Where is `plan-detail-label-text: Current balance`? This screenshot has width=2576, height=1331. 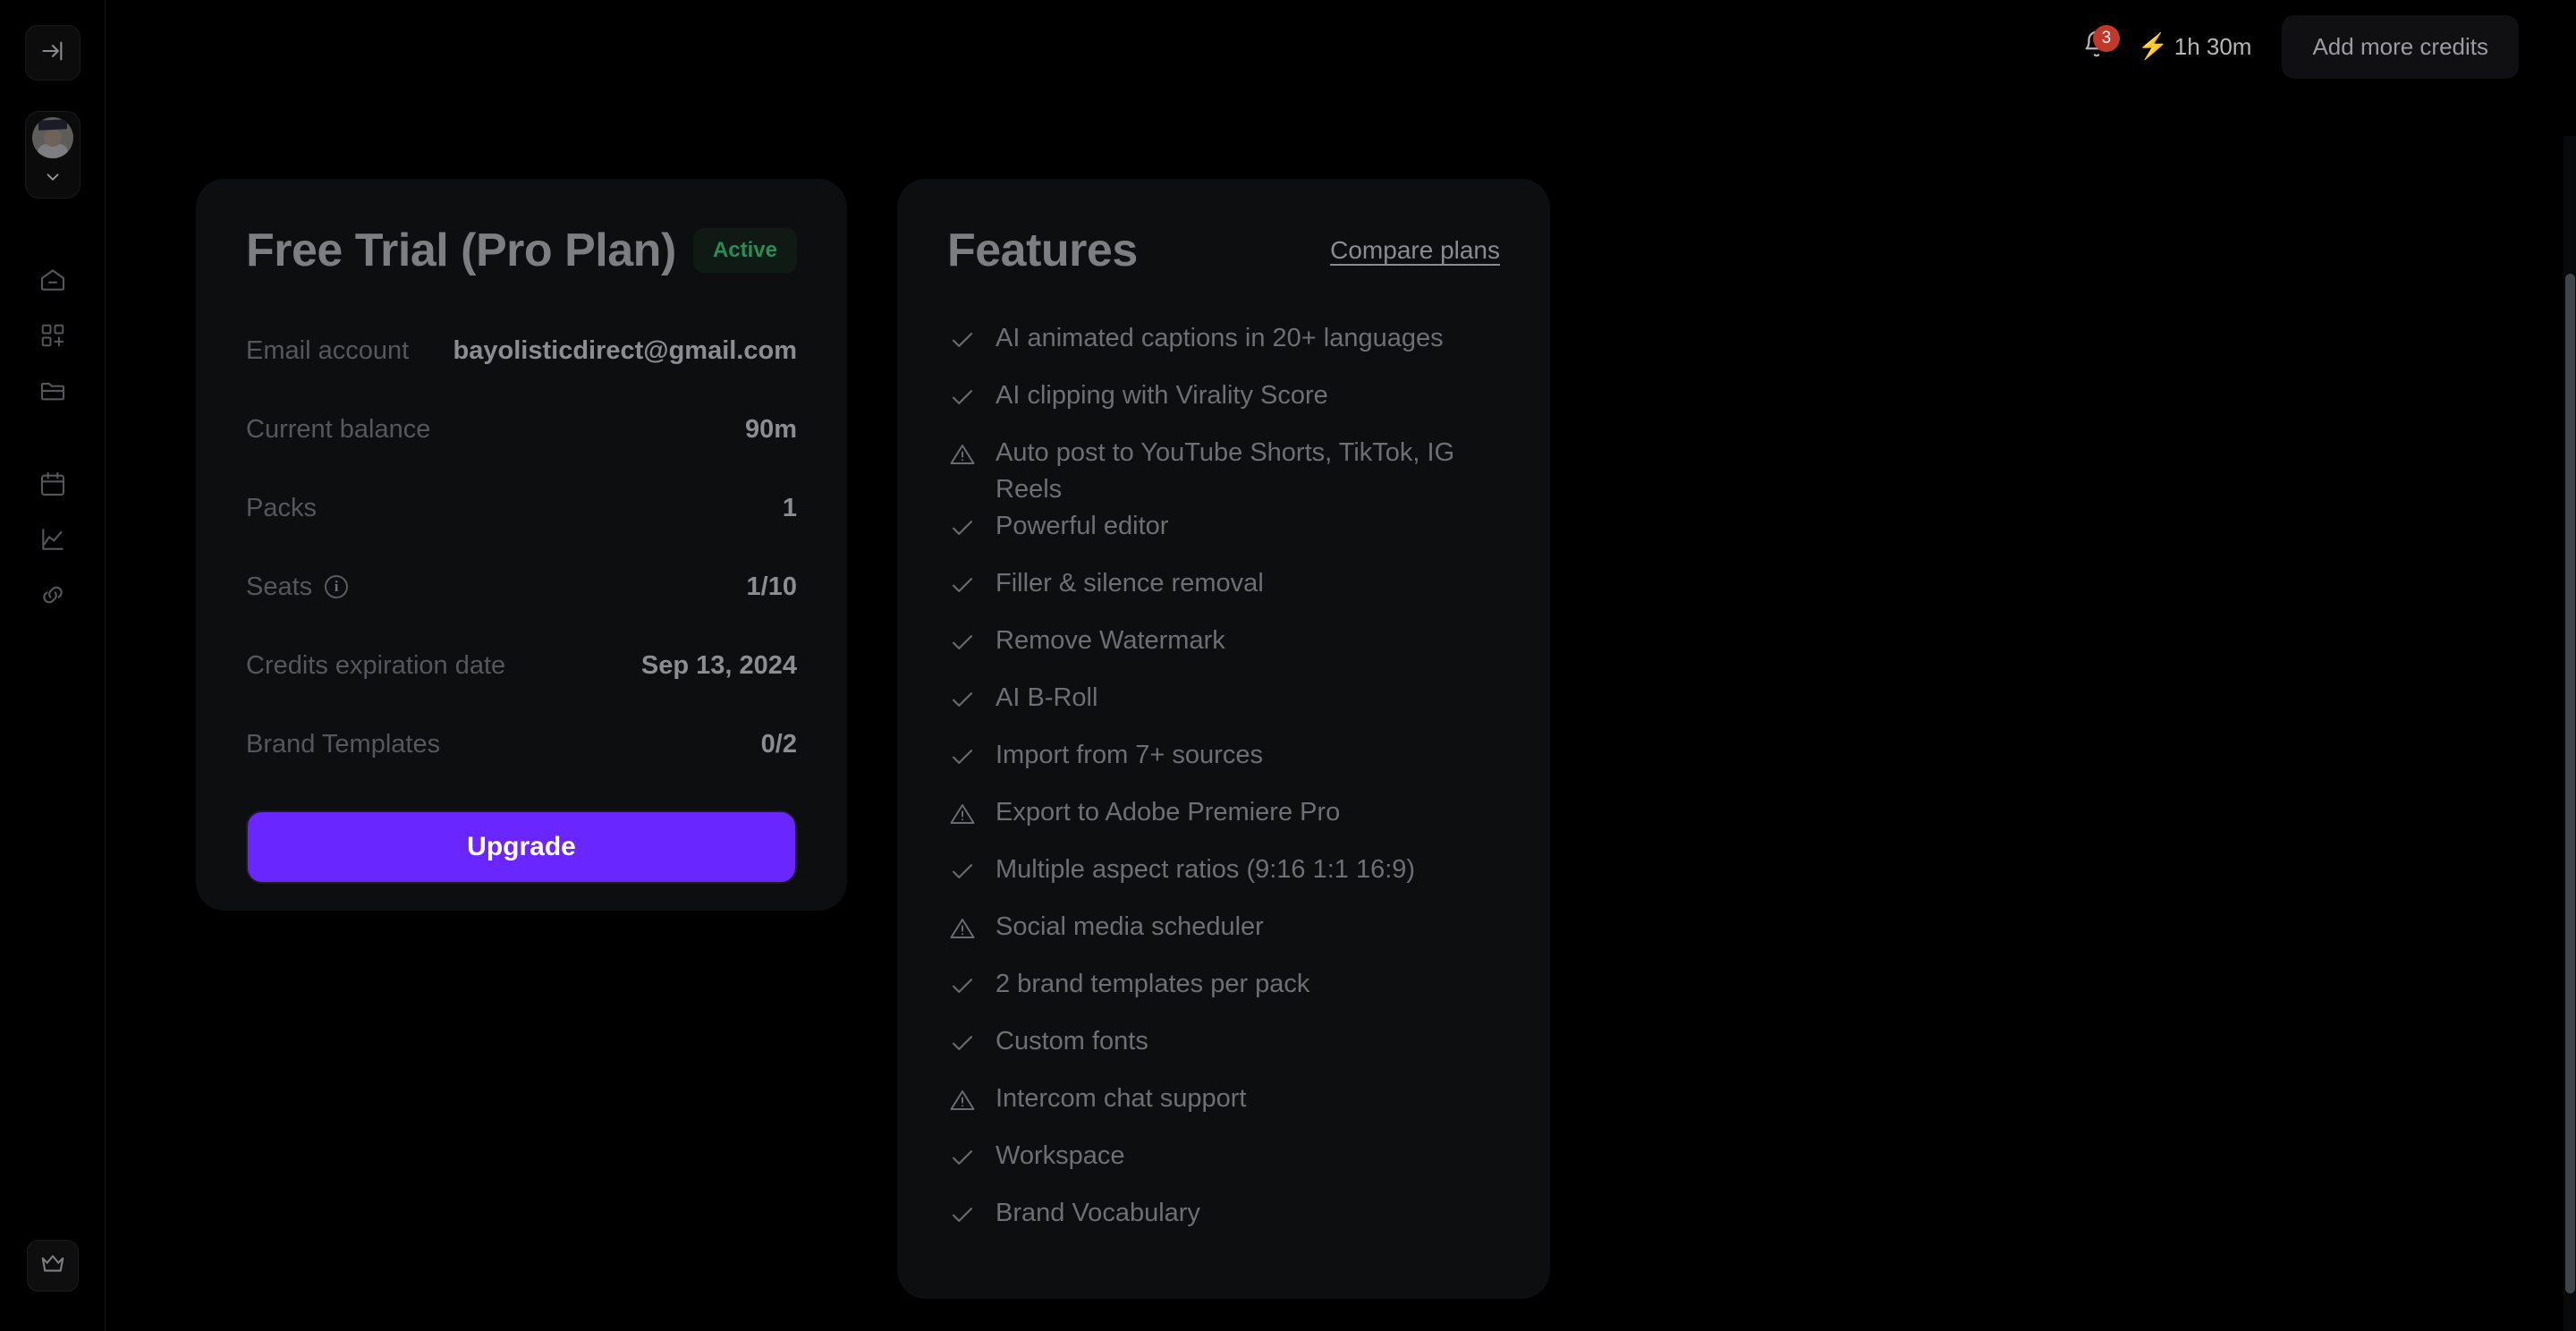 plan-detail-label-text: Current balance is located at coordinates (338, 429).